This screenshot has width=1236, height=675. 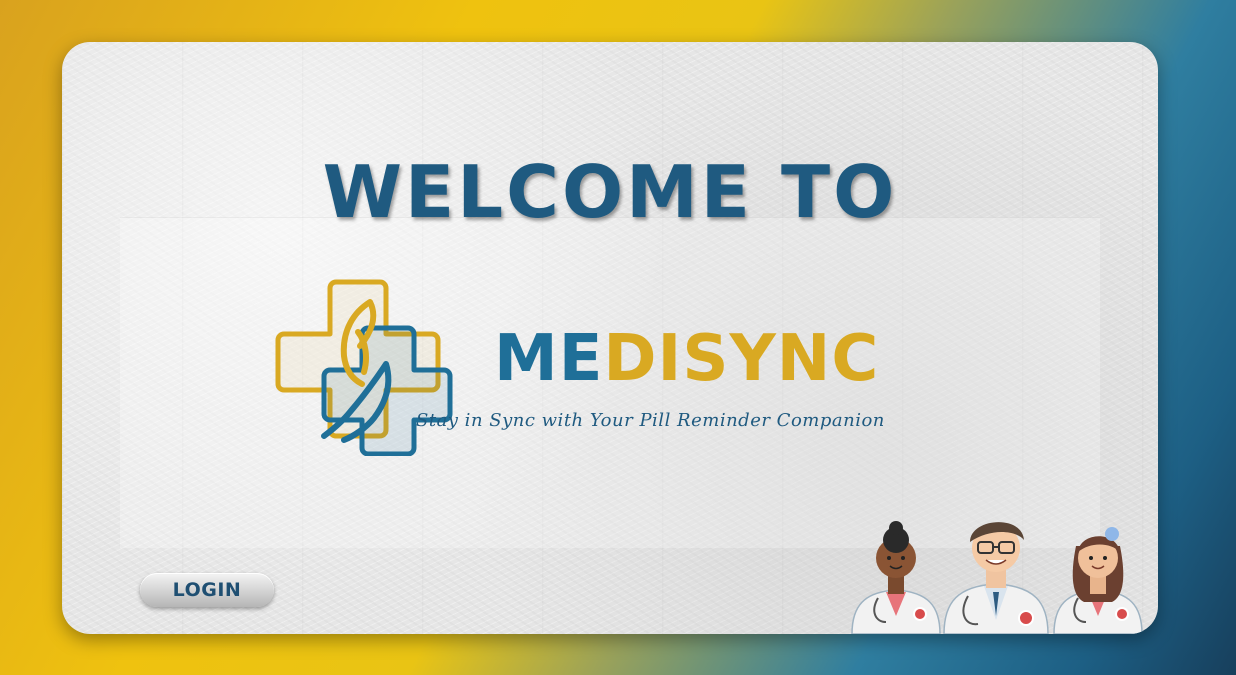 What do you see at coordinates (828, 359) in the screenshot?
I see `brand-part-nc: NC` at bounding box center [828, 359].